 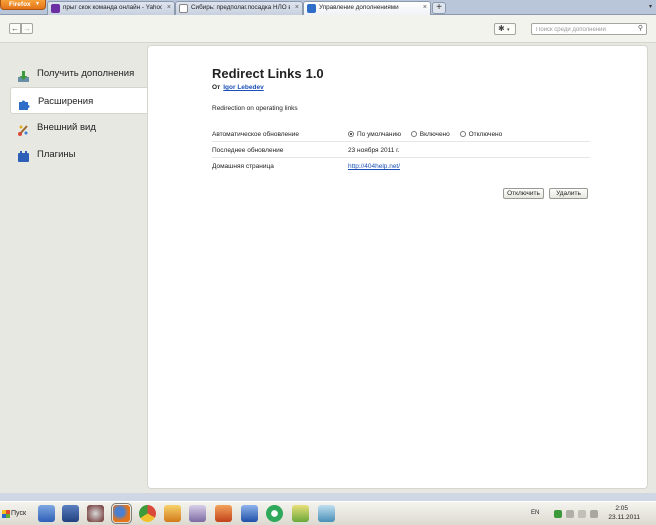 I want to click on clock-date: 23.11.2011, so click(x=624, y=517).